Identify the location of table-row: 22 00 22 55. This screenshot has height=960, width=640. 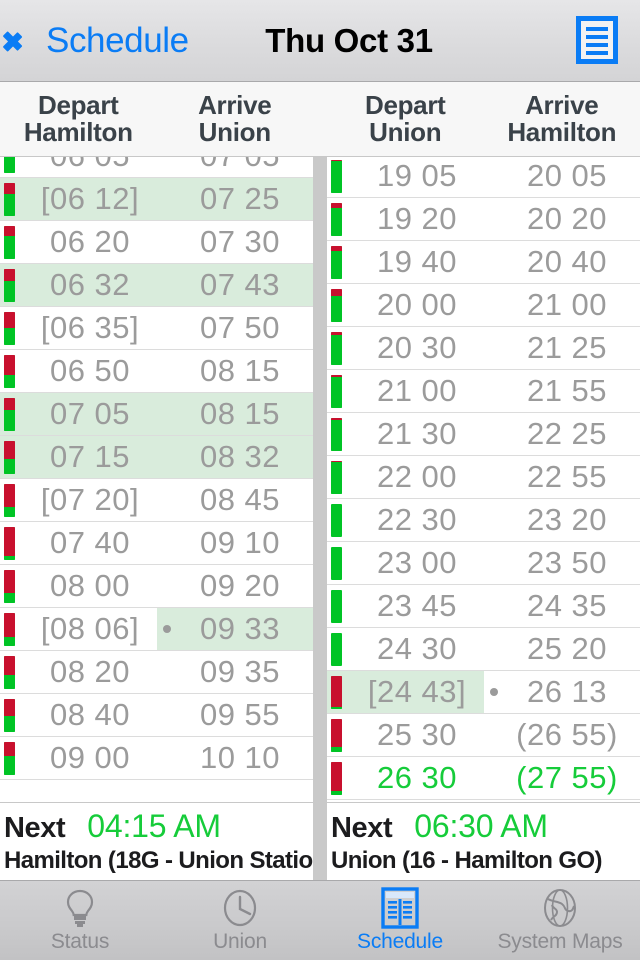
(483, 477).